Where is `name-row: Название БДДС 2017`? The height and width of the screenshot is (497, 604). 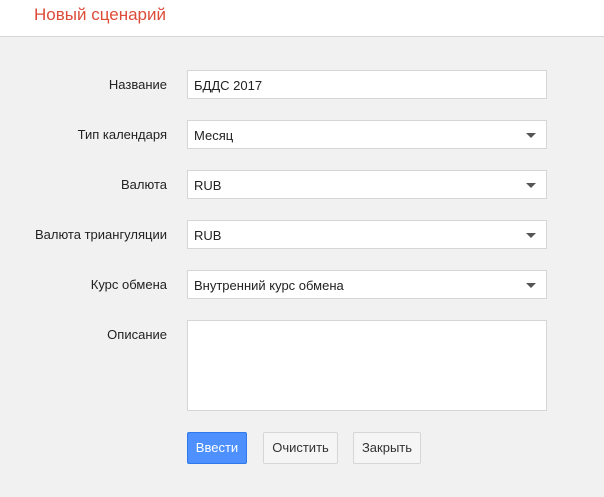
name-row: Название БДДС 2017 is located at coordinates (302, 85).